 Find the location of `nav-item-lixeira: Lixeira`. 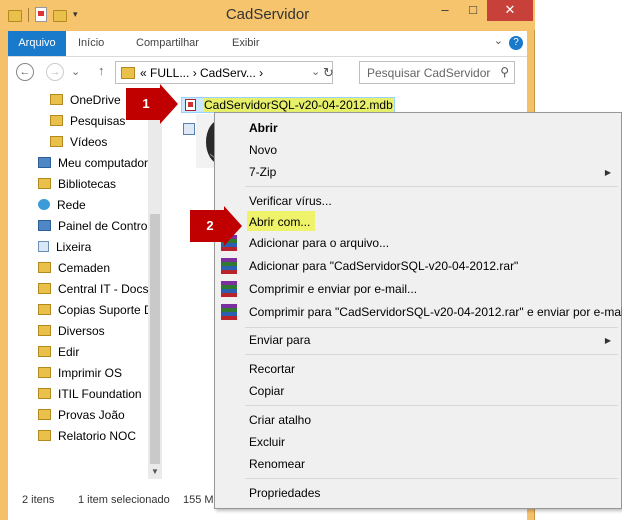

nav-item-lixeira: Lixeira is located at coordinates (64, 247).